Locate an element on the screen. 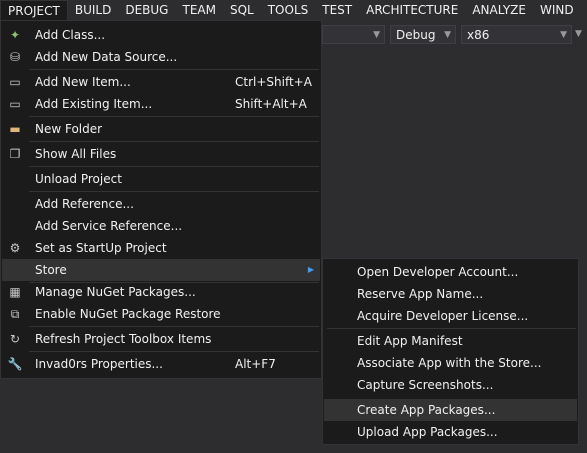 This screenshot has width=587, height=453. menu-item-add-new-item: ▭ Add New Item... Ctrl+Shift+A is located at coordinates (161, 82).